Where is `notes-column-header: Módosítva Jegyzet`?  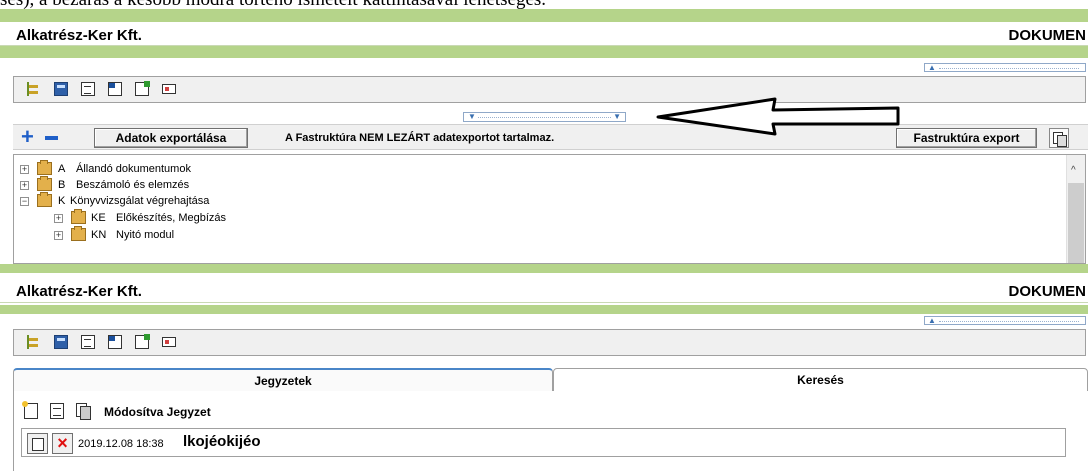 notes-column-header: Módosítva Jegyzet is located at coordinates (157, 412).